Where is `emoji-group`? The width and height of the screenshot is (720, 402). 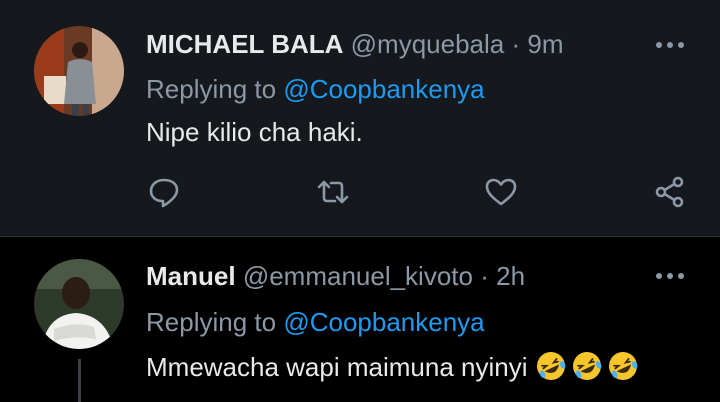
emoji-group is located at coordinates (587, 366).